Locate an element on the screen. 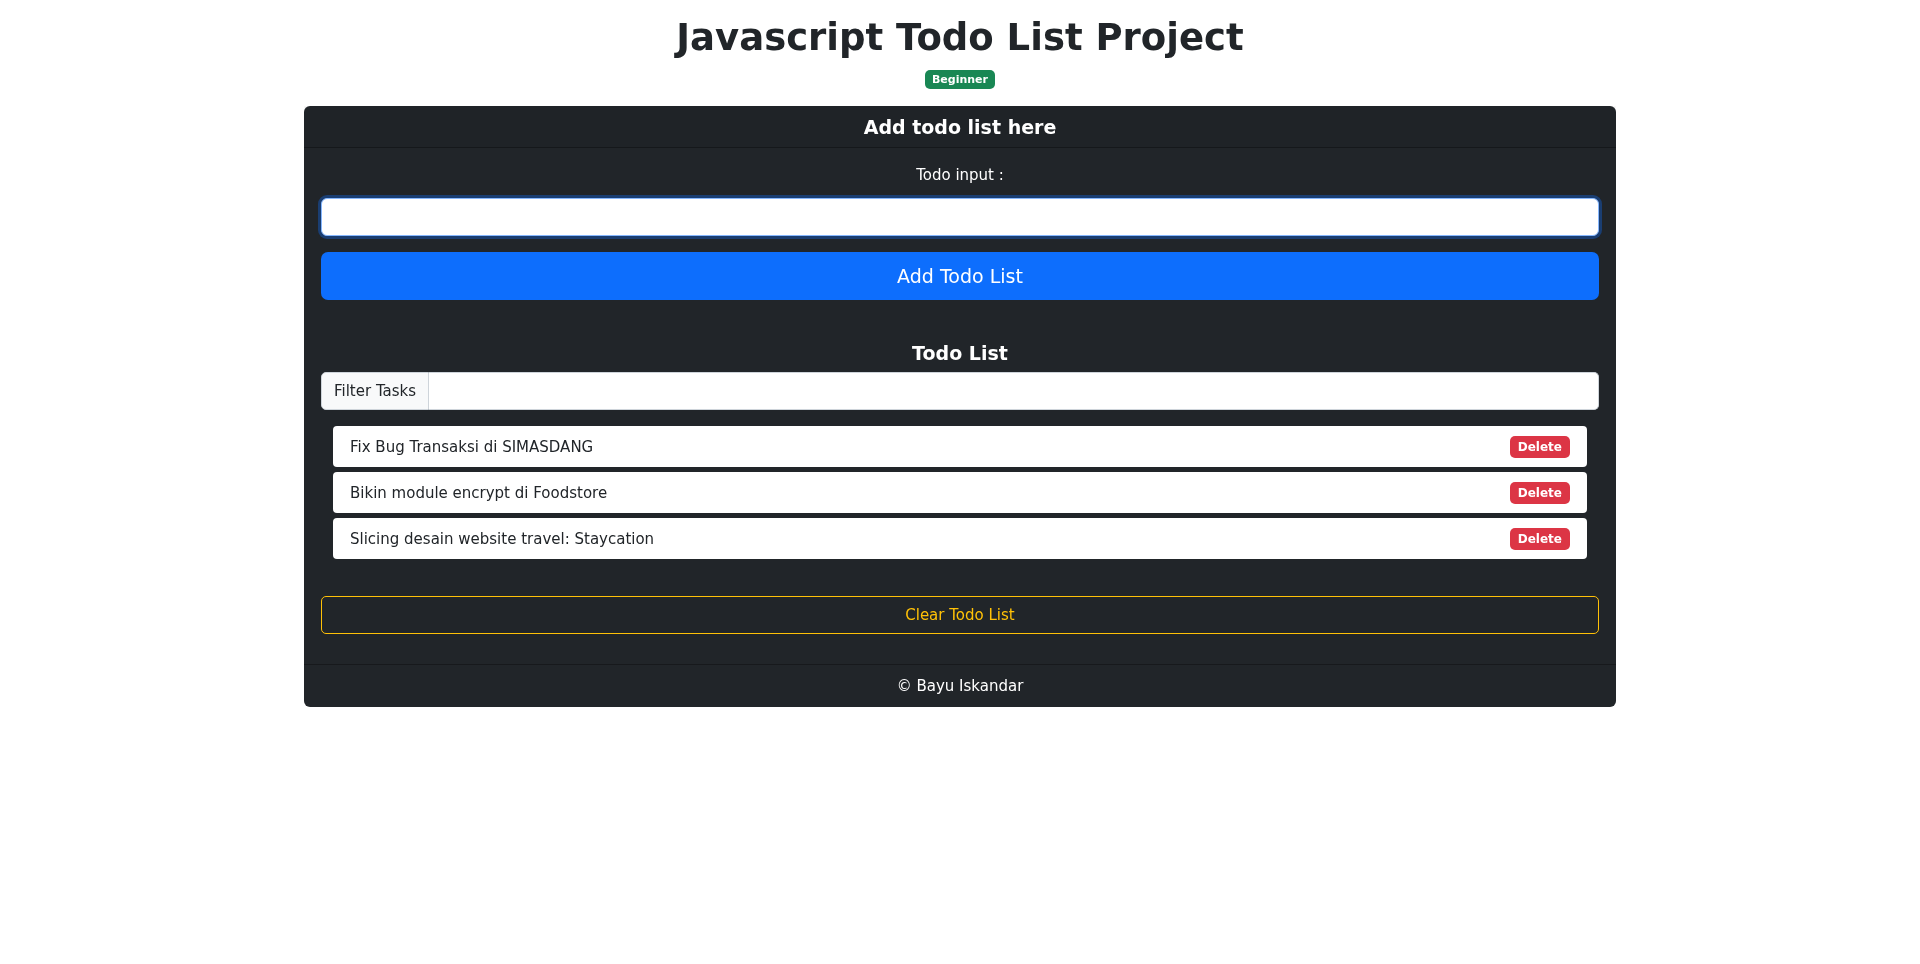 Image resolution: width=1920 pixels, height=964 pixels. todo-text: Slicing desain website travel: Staycation is located at coordinates (502, 538).